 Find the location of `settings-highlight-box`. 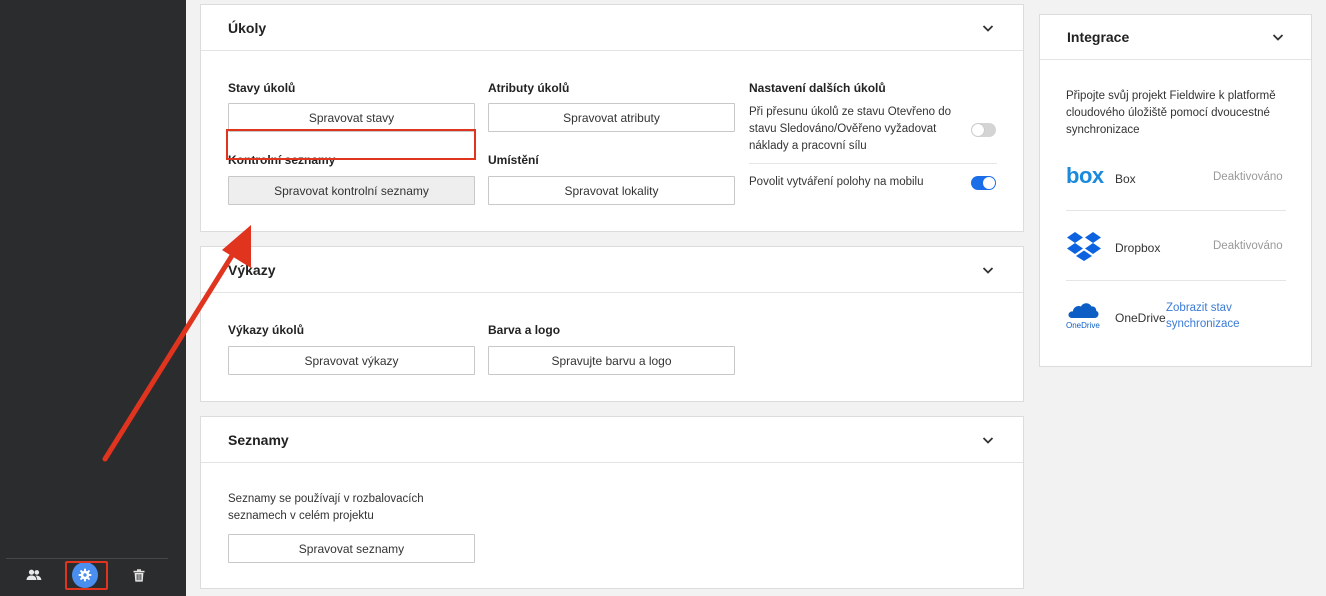

settings-highlight-box is located at coordinates (86, 575).